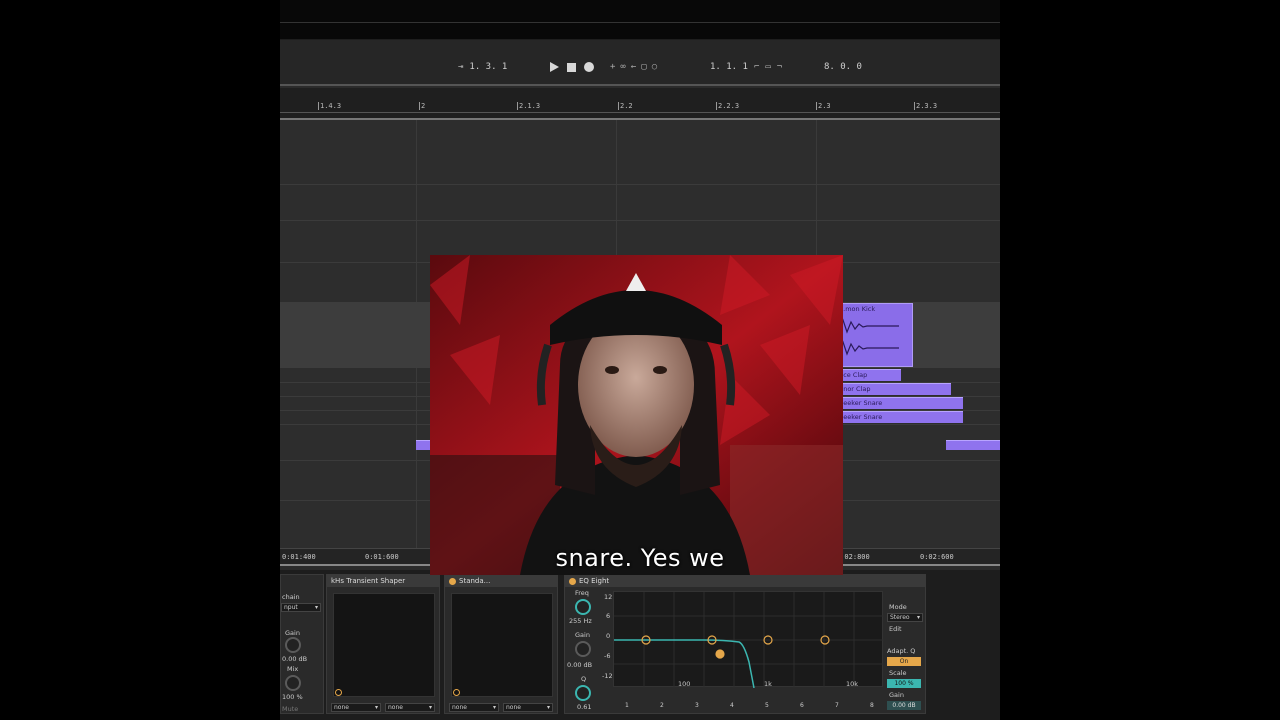 The image size is (1280, 720). Describe the element at coordinates (293, 669) in the screenshot. I see `mix-label: Mix` at that location.